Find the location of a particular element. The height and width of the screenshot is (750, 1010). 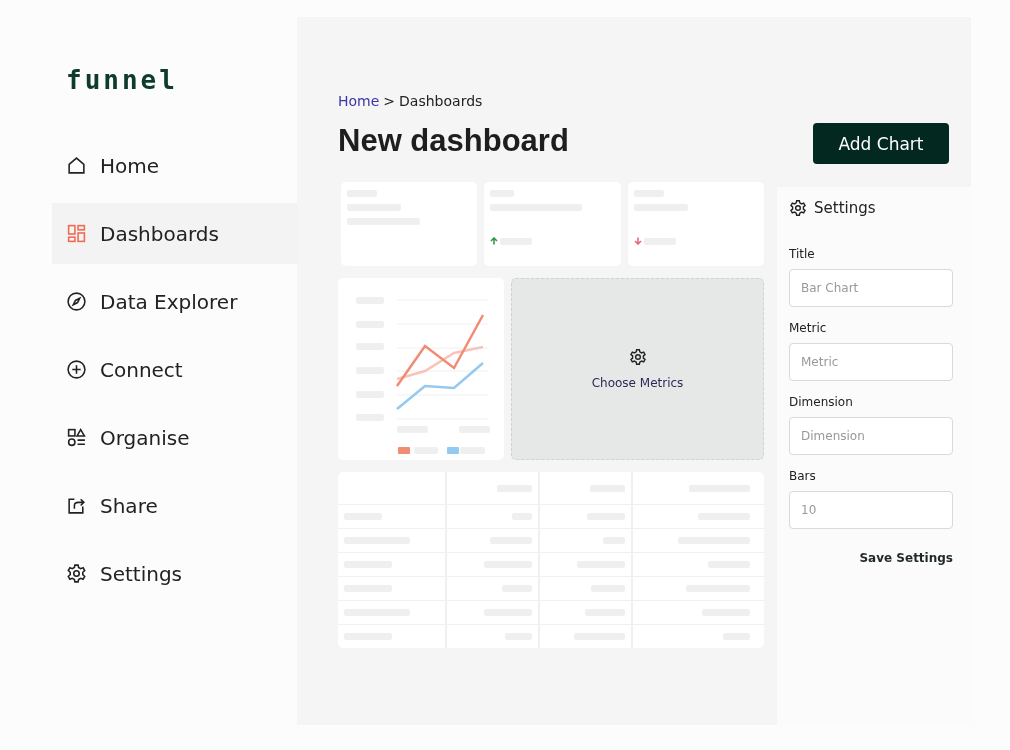

input-field: Dimension is located at coordinates (871, 436).